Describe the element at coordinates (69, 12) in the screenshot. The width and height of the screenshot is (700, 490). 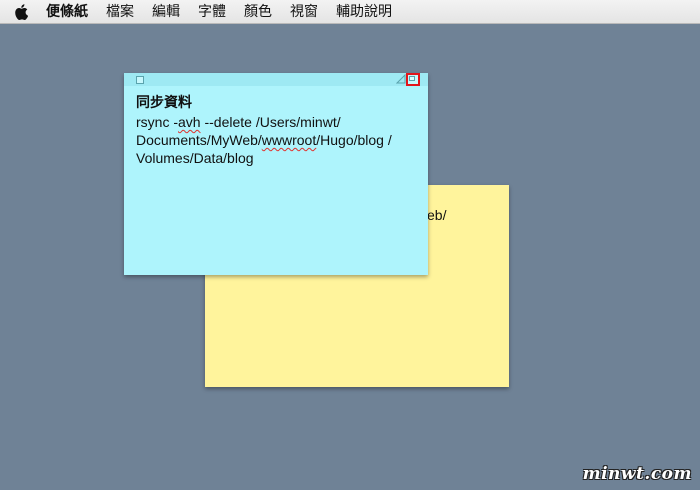
I see `menu-app-name: 便條紙` at that location.